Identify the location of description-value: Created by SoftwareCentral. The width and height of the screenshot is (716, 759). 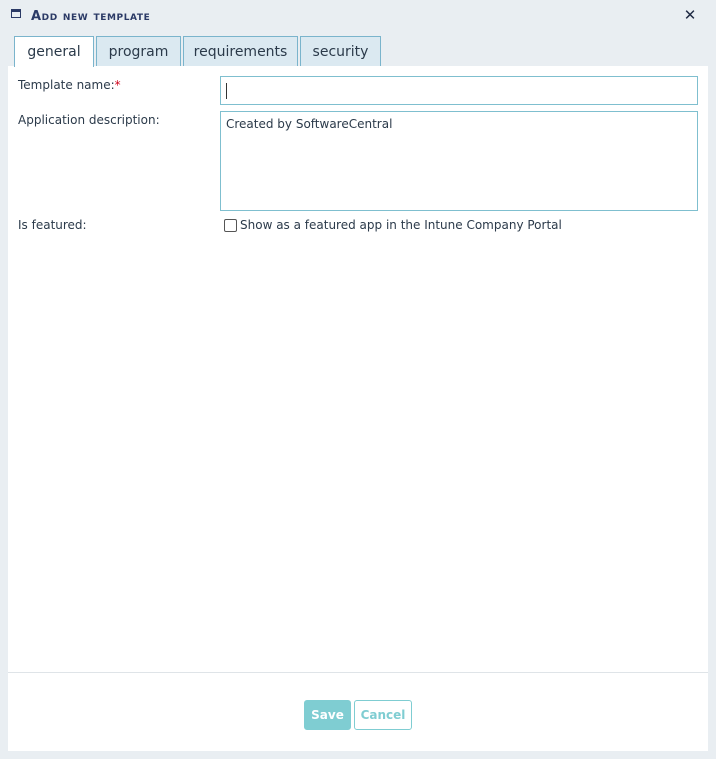
(309, 124).